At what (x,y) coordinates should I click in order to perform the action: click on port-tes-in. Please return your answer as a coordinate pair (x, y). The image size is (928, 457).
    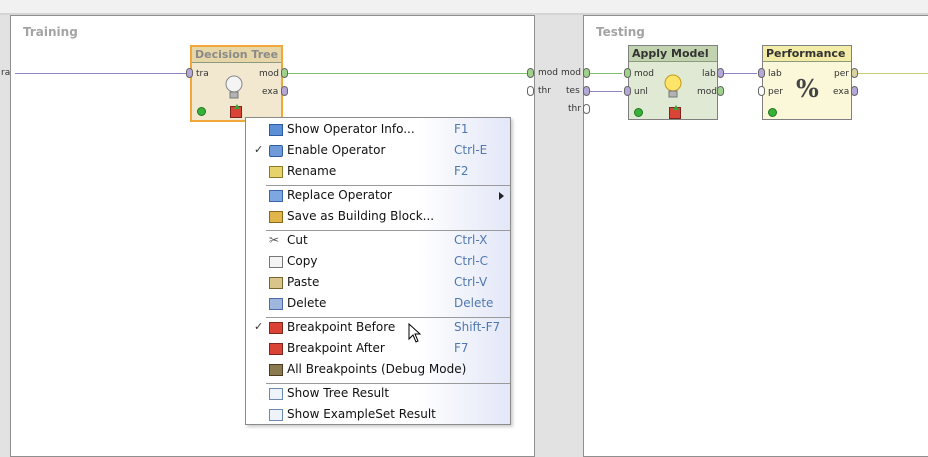
    Looking at the image, I should click on (586, 91).